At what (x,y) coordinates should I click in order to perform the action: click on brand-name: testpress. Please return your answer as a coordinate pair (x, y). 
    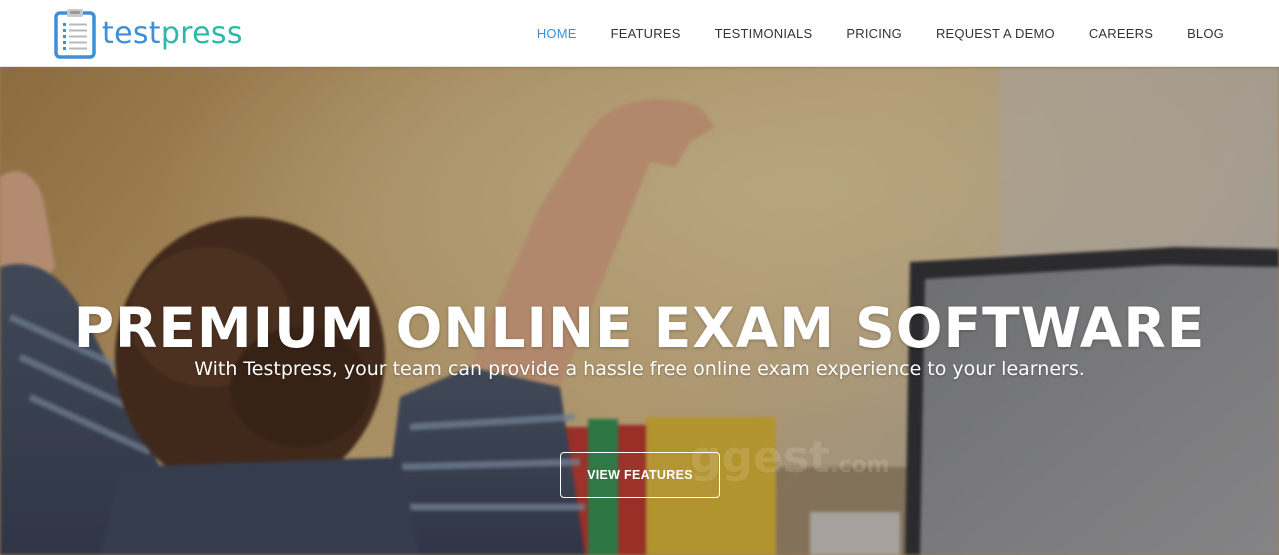
    Looking at the image, I should click on (172, 34).